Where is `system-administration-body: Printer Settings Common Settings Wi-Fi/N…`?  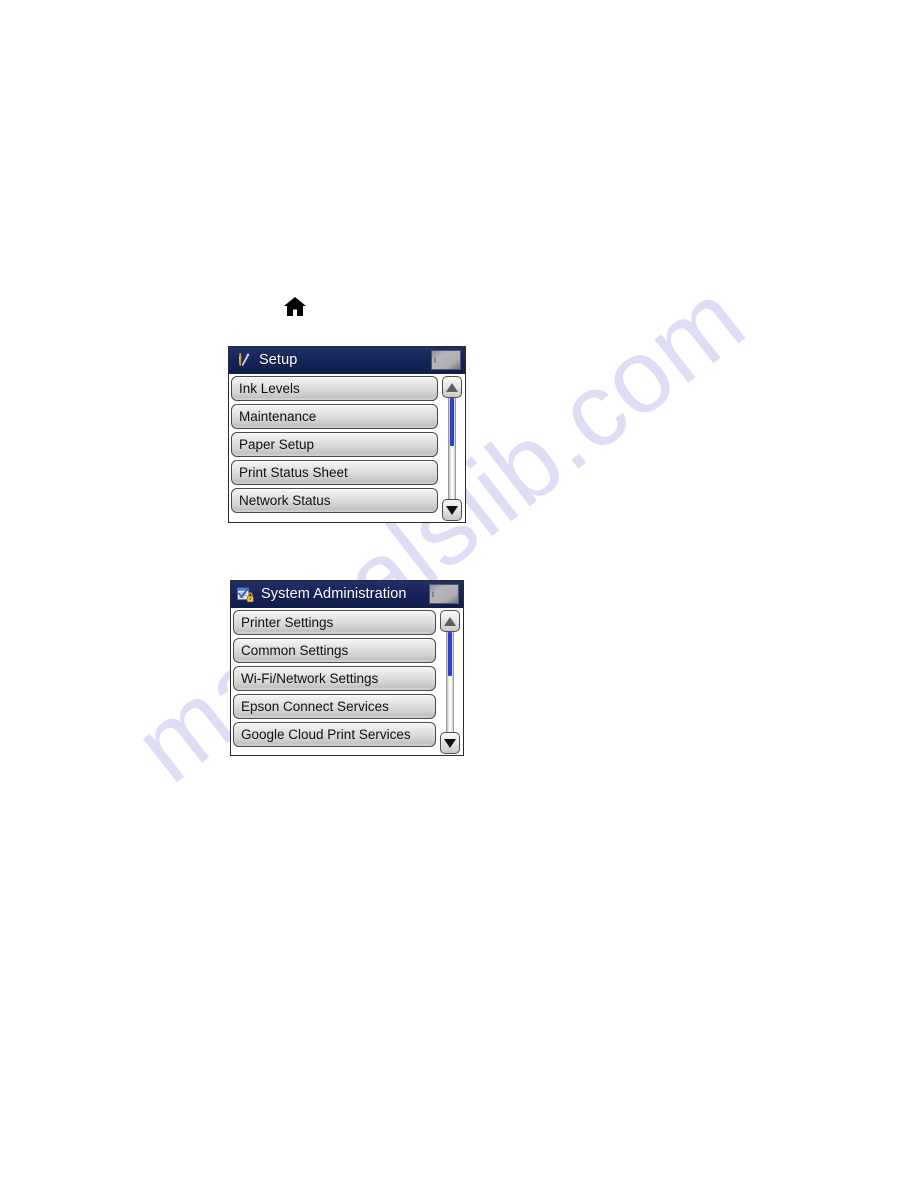
system-administration-body: Printer Settings Common Settings Wi-Fi/N… is located at coordinates (347, 681).